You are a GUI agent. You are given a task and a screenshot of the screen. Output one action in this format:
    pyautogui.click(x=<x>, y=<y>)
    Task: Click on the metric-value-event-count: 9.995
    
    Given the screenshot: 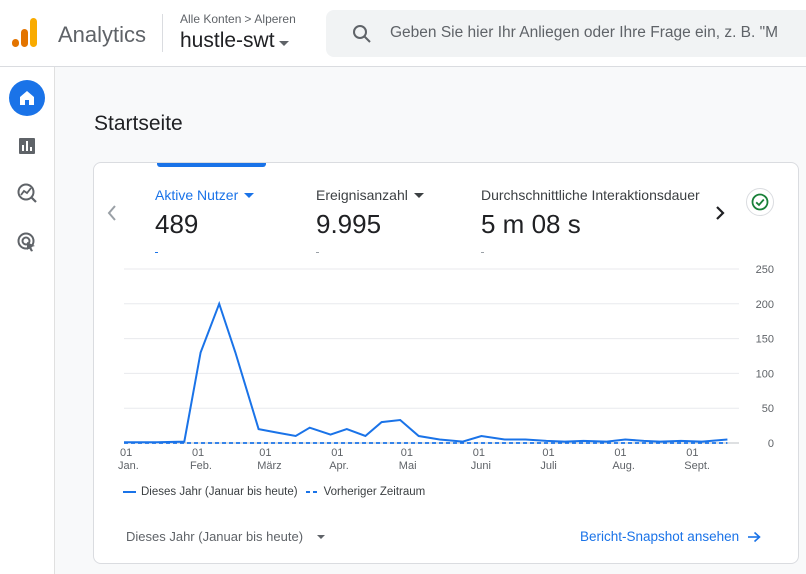 What is the action you would take?
    pyautogui.click(x=349, y=224)
    